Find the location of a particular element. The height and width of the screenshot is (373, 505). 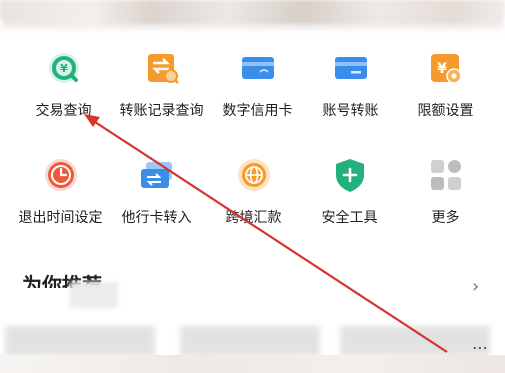

account-transfer-icon is located at coordinates (351, 68).